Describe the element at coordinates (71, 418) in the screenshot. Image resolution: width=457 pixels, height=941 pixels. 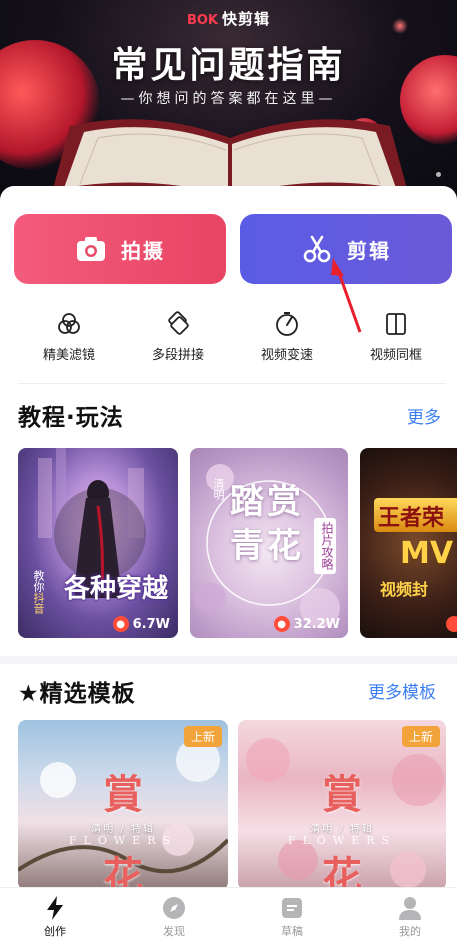
I see `tutorials-title: 教程·玩法` at that location.